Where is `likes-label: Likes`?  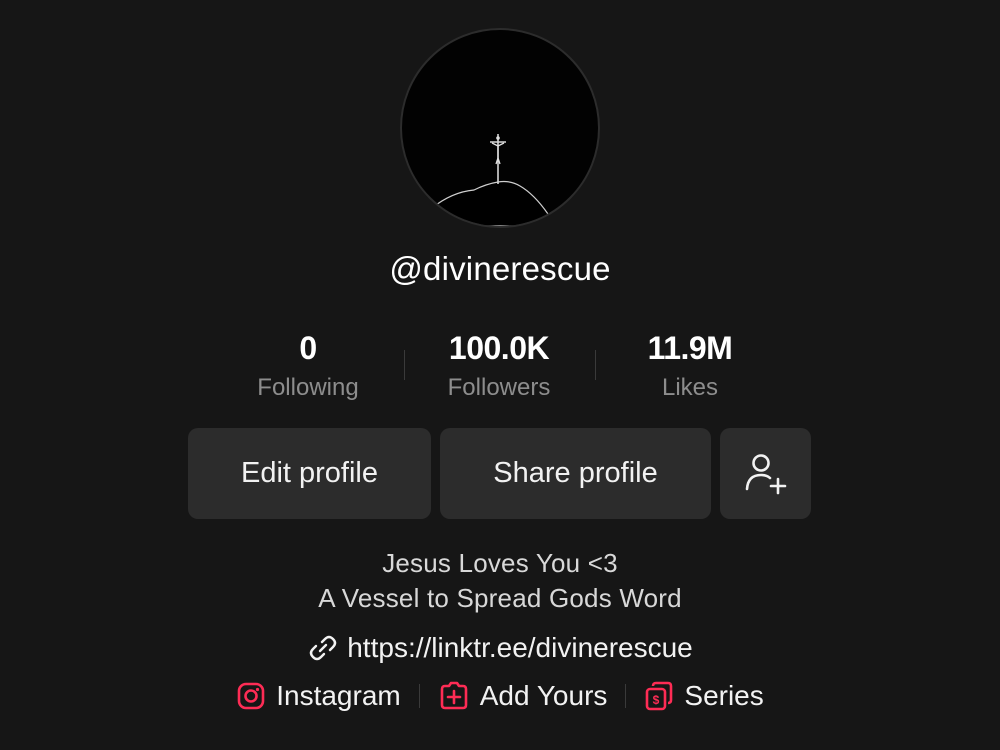
likes-label: Likes is located at coordinates (690, 387).